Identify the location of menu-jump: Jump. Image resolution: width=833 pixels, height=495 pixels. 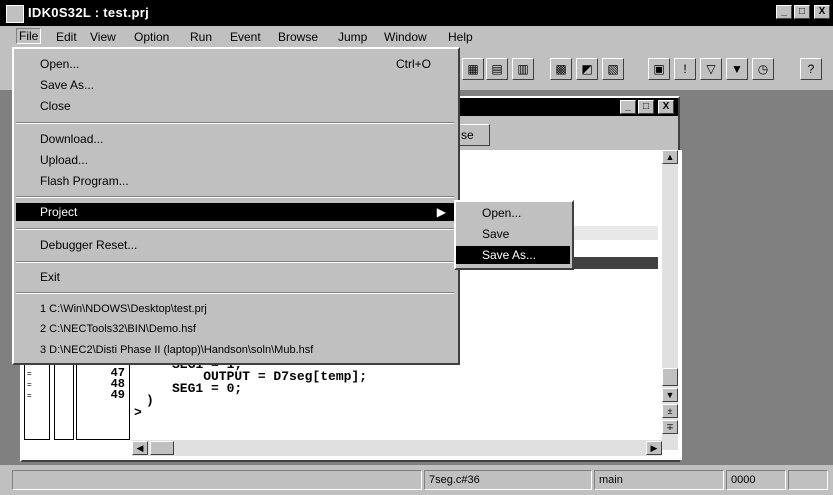
(352, 37).